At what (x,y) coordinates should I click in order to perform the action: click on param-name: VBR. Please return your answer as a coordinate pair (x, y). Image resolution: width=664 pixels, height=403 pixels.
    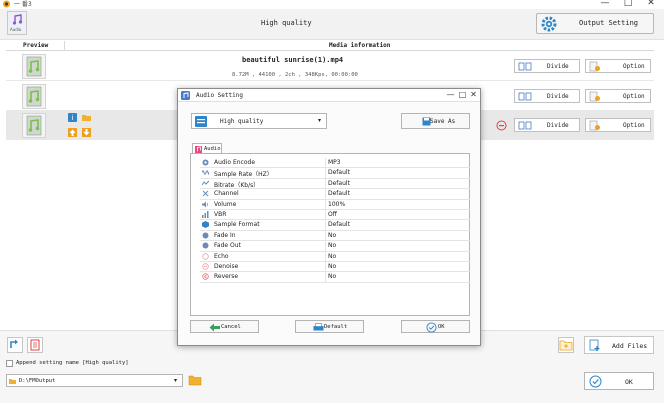
    Looking at the image, I should click on (220, 214).